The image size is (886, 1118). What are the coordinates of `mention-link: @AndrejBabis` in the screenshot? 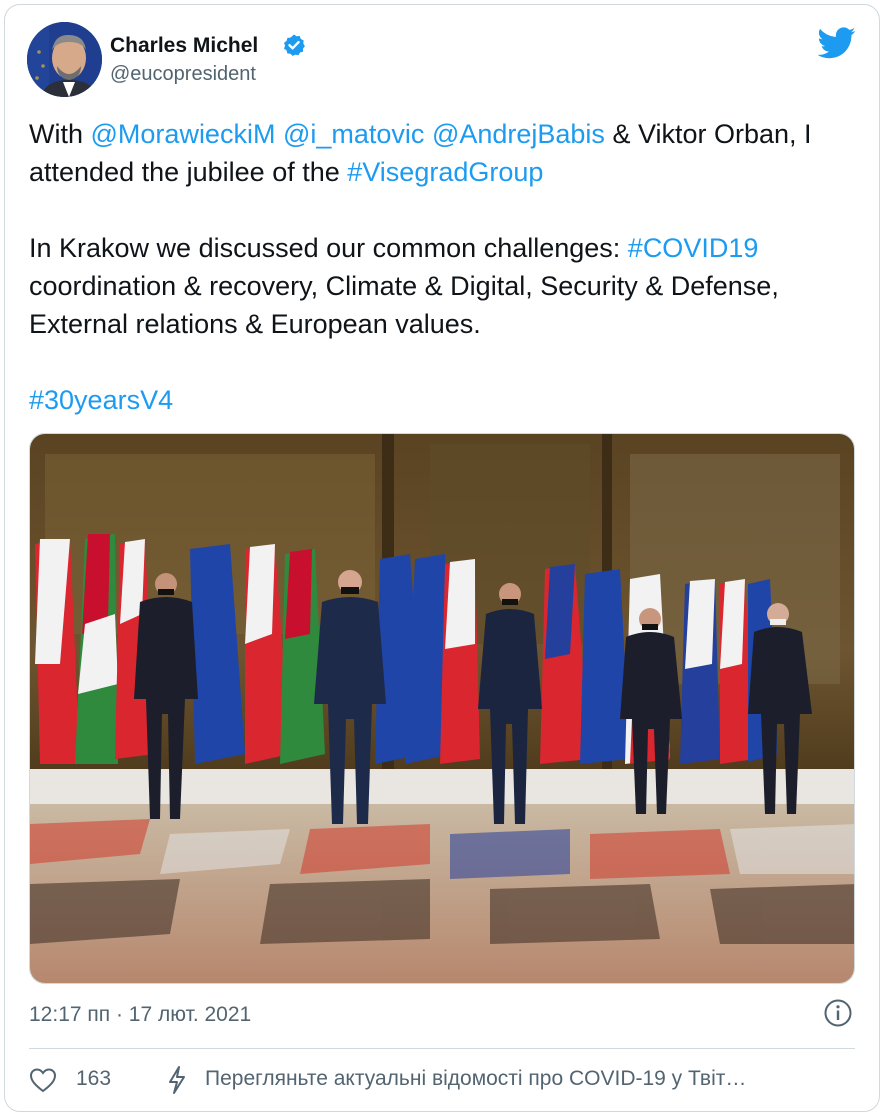 It's located at (518, 134).